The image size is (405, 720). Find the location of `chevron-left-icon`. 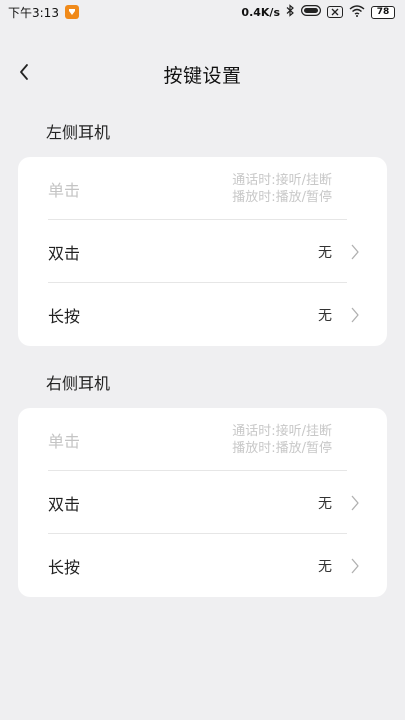

chevron-left-icon is located at coordinates (24, 74).